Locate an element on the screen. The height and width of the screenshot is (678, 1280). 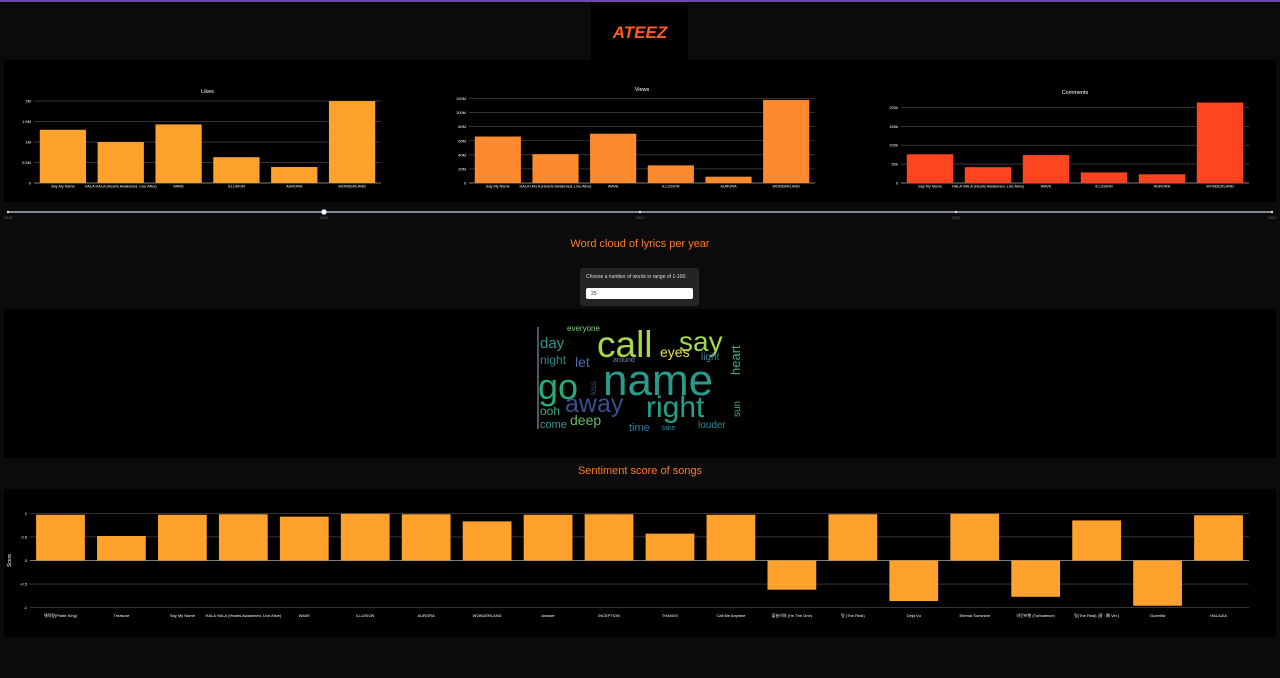
word-count-input is located at coordinates (639, 293).